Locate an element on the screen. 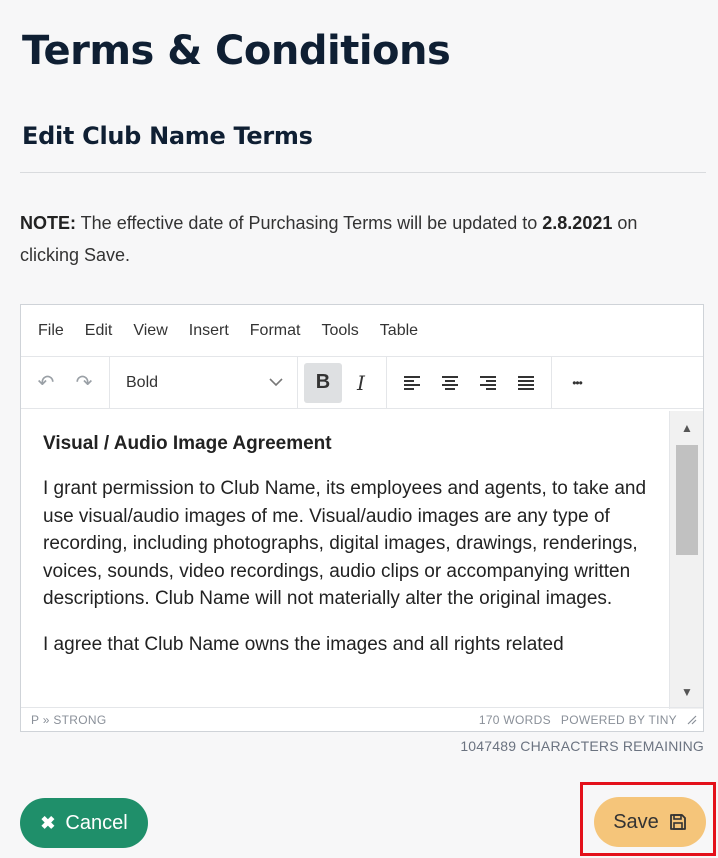  bold-button: B is located at coordinates (323, 382).